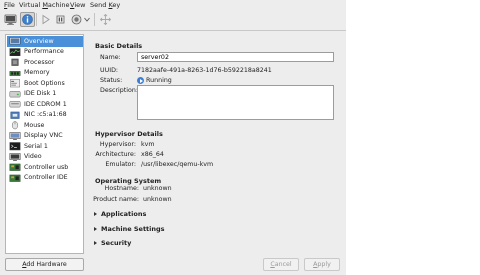  What do you see at coordinates (204, 70) in the screenshot?
I see `uuid-value: 7182aafe-491a-8263-1d76-b592218a8241` at bounding box center [204, 70].